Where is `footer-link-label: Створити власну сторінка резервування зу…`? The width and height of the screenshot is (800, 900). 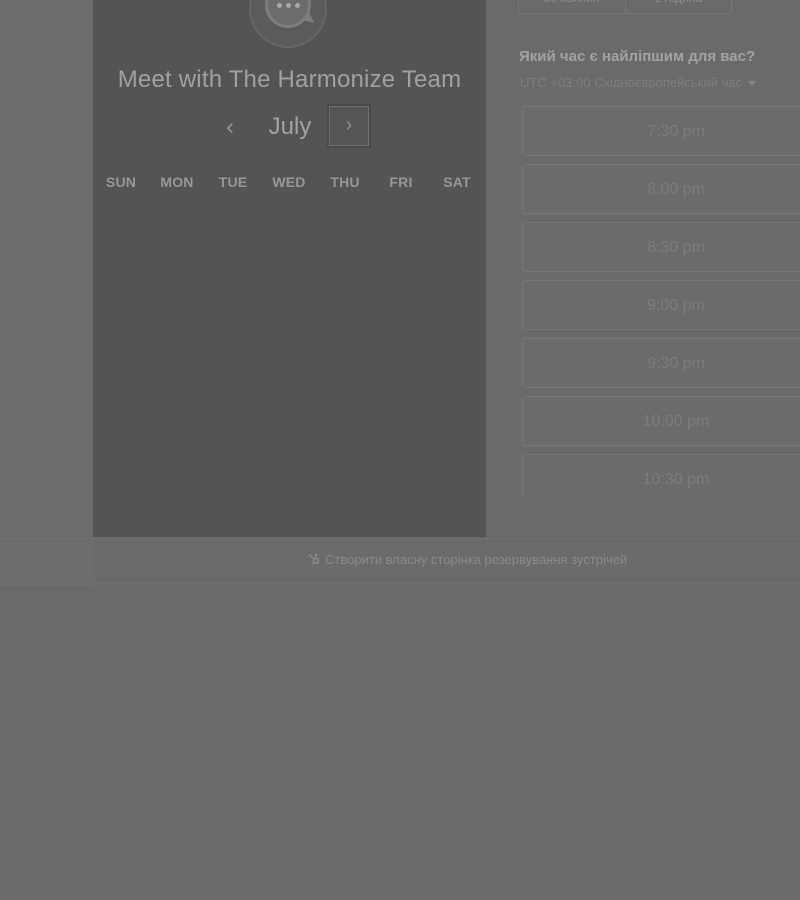
footer-link-label: Створити власну сторінка резервування зу… is located at coordinates (476, 559).